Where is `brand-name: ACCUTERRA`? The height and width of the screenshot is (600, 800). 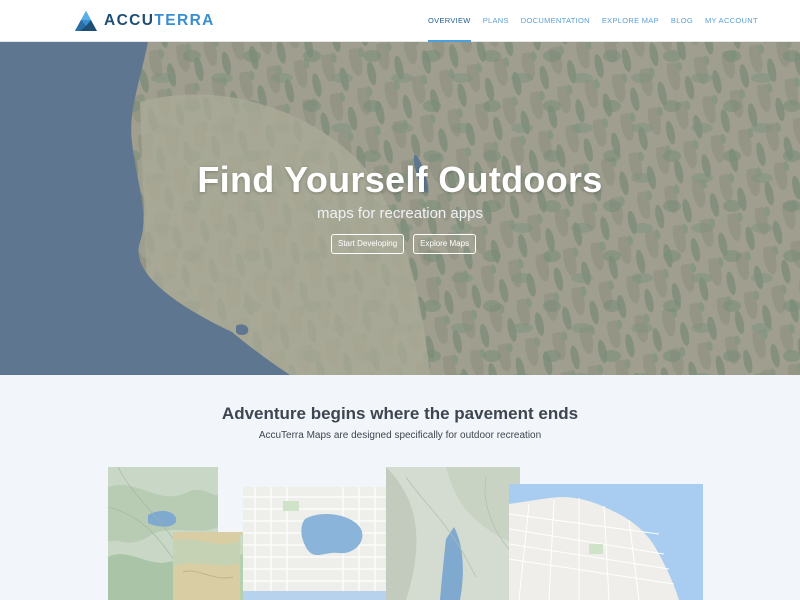
brand-name: ACCUTERRA is located at coordinates (159, 20).